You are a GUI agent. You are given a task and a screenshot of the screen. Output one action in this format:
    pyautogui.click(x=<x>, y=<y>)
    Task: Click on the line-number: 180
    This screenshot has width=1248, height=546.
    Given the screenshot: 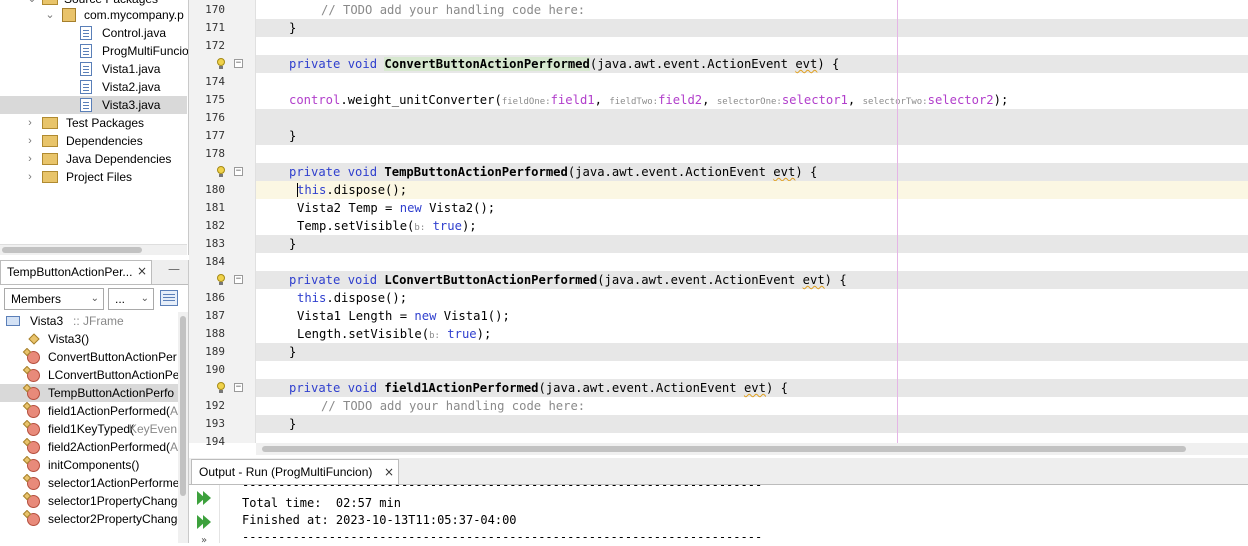 What is the action you would take?
    pyautogui.click(x=215, y=189)
    